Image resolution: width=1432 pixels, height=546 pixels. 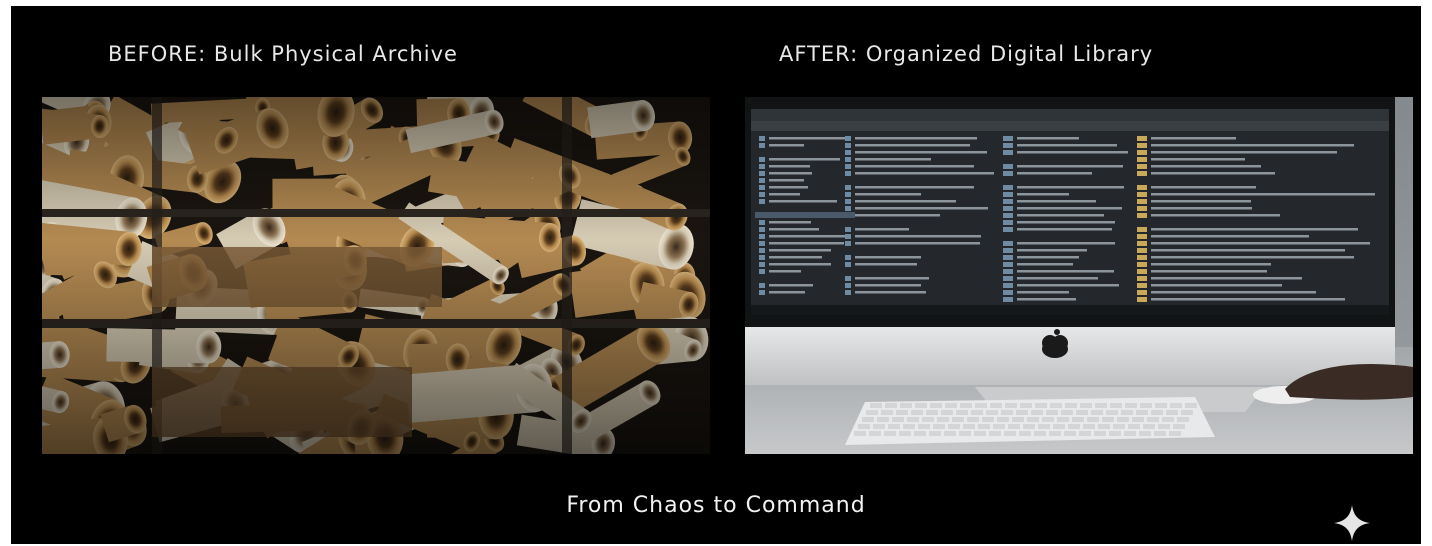 I want to click on after-heading: AFTER: Organized Digital Library, so click(x=966, y=54).